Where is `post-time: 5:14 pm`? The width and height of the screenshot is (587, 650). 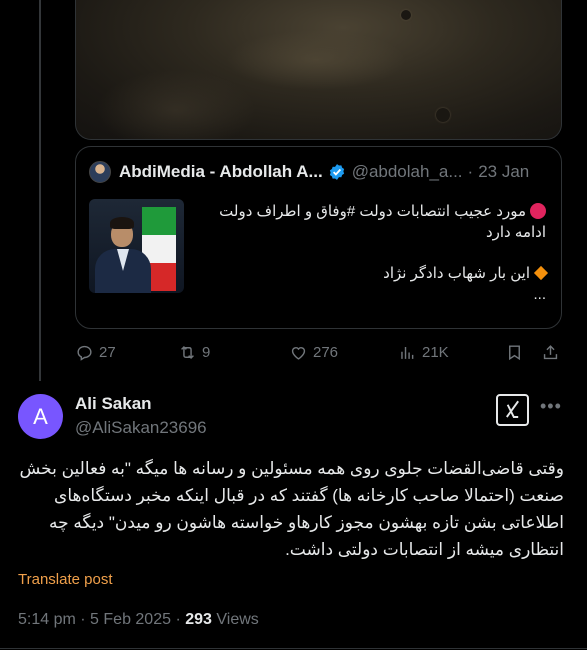 post-time: 5:14 pm is located at coordinates (47, 619).